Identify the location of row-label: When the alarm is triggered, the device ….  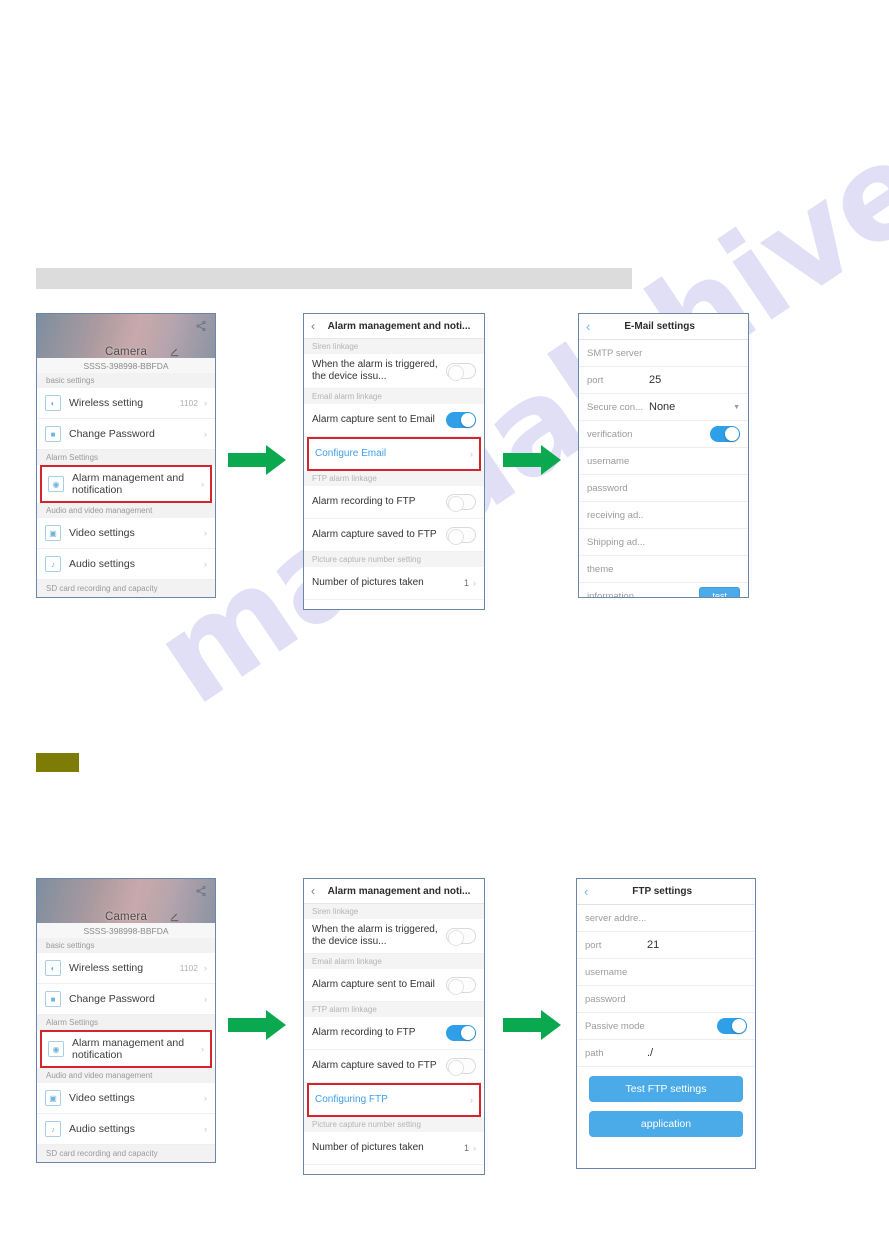
(375, 370).